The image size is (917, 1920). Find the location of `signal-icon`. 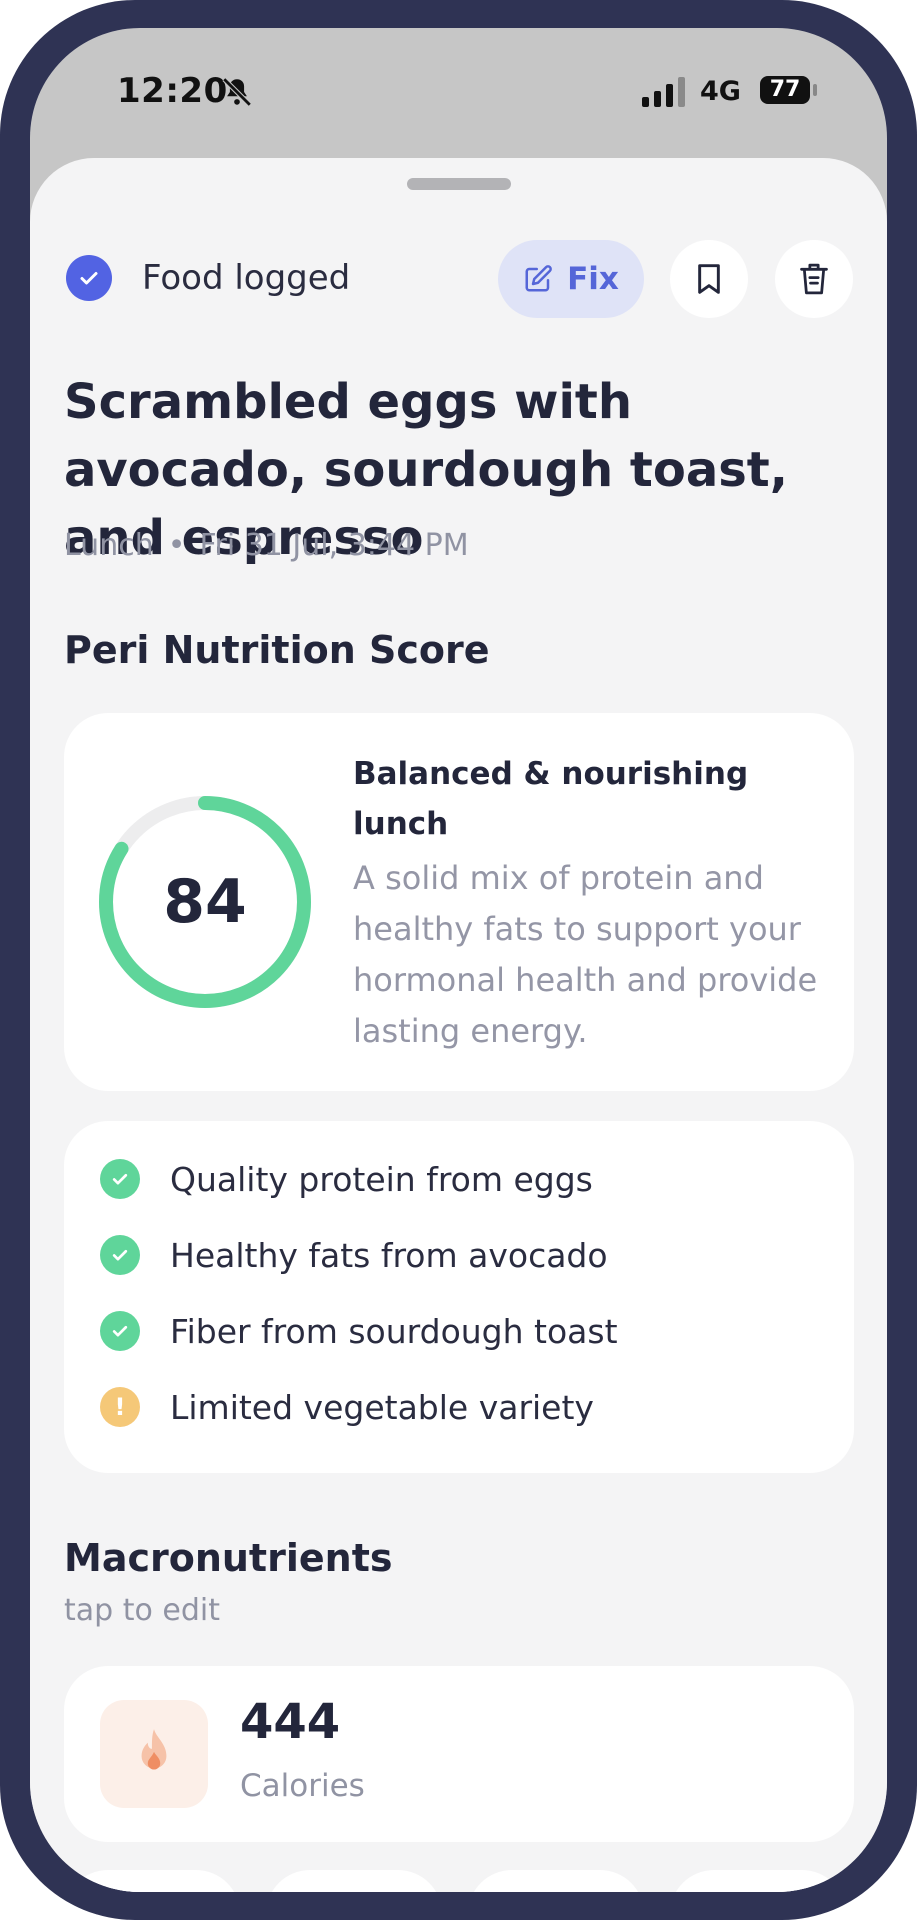

signal-icon is located at coordinates (663, 92).